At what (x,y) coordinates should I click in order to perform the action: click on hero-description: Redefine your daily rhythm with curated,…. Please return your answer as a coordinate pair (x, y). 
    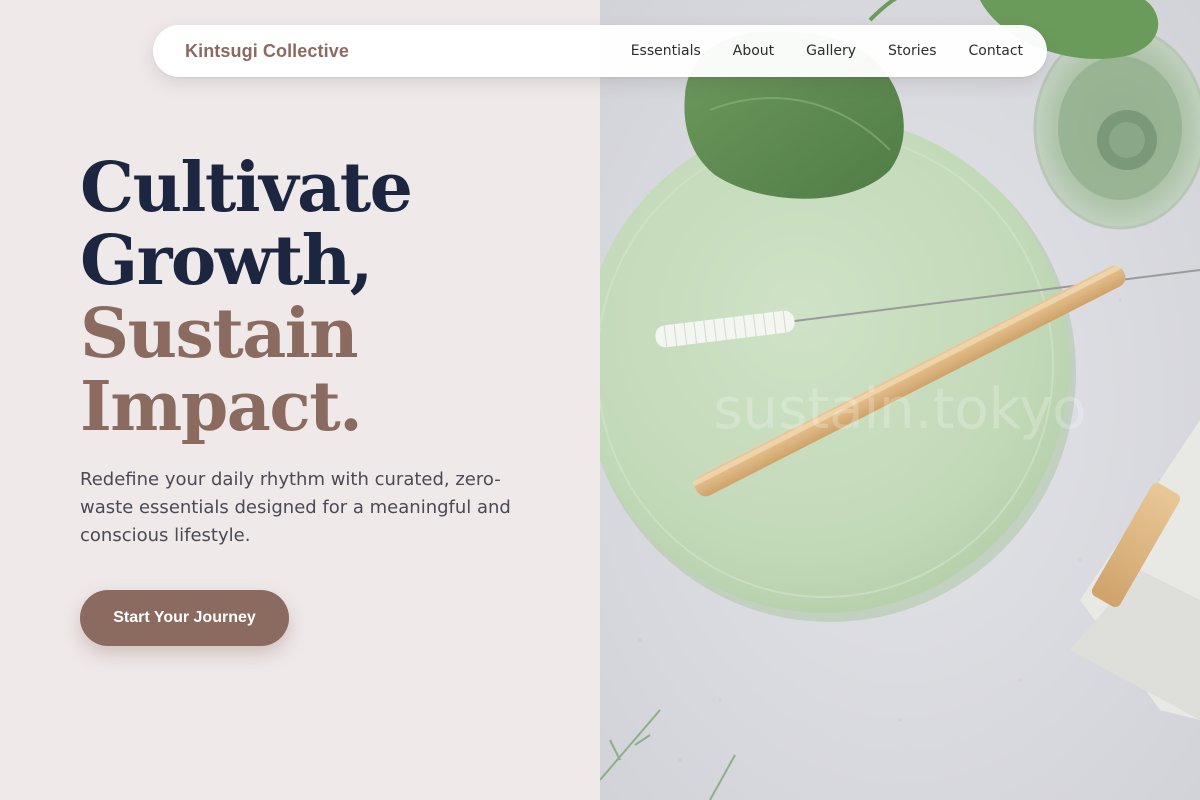
    Looking at the image, I should click on (295, 507).